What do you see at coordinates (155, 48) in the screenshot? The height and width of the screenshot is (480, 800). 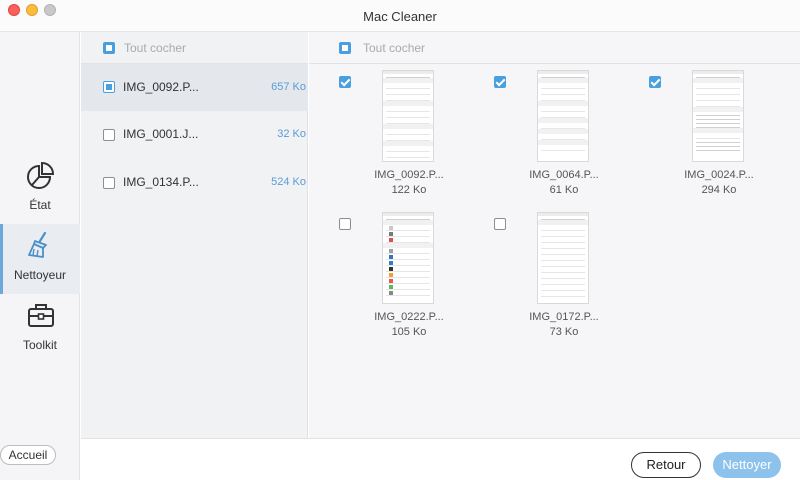 I see `select-all-files-label: Tout cocher` at bounding box center [155, 48].